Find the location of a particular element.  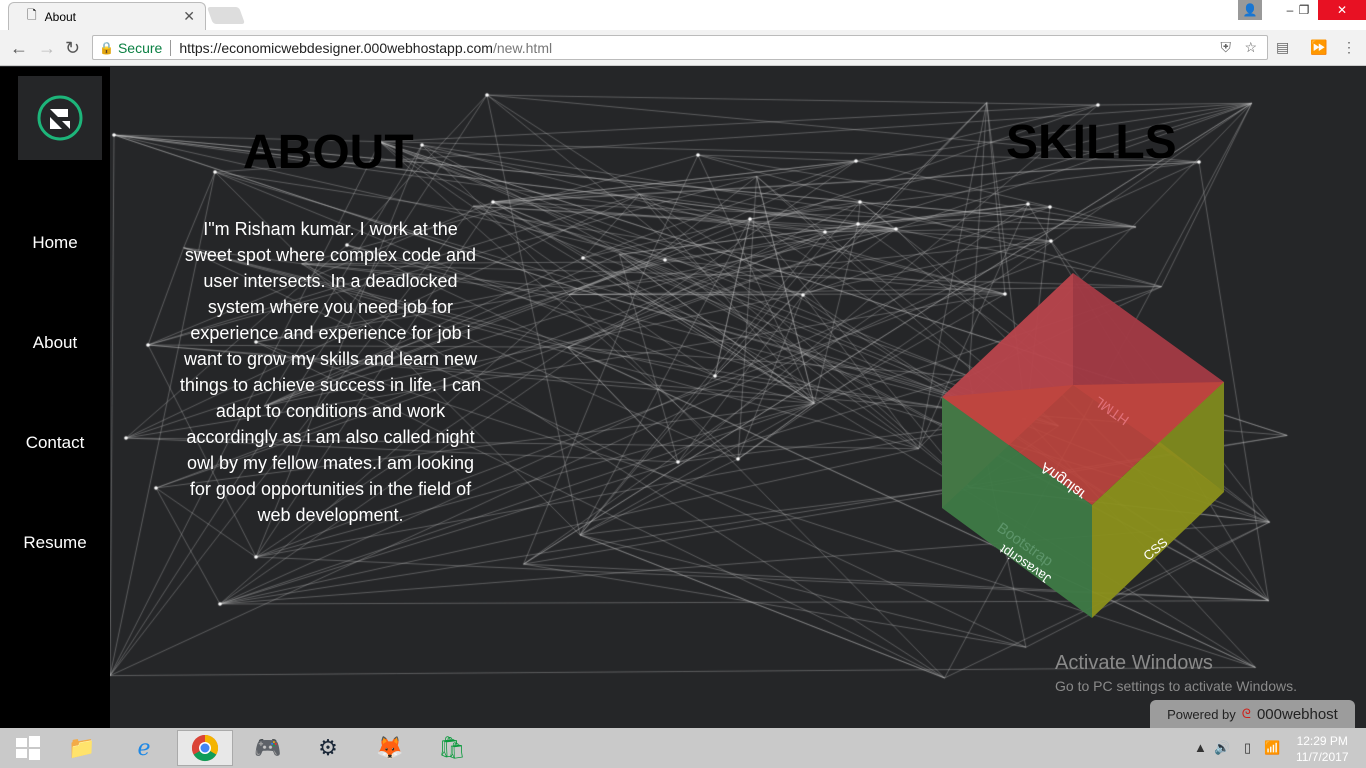

internet-explorer-icon: ℯ is located at coordinates (144, 748).